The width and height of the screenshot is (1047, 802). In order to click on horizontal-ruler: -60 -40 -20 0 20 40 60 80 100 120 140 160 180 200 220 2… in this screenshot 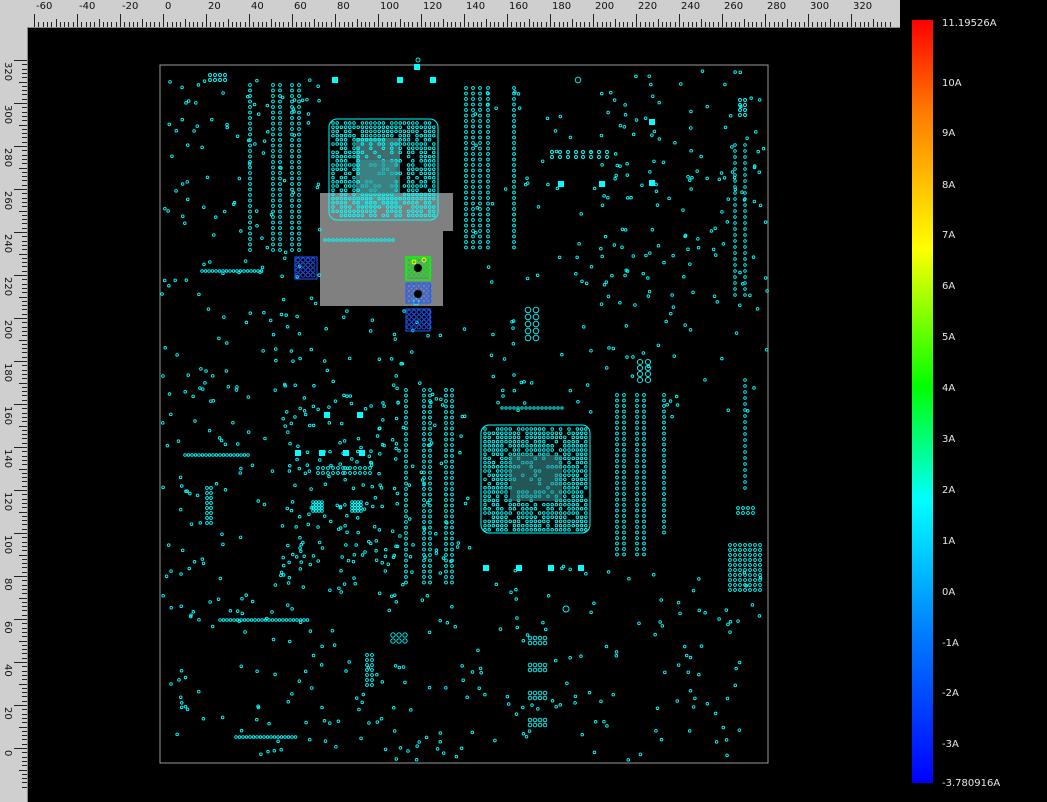, I will do `click(450, 14)`.